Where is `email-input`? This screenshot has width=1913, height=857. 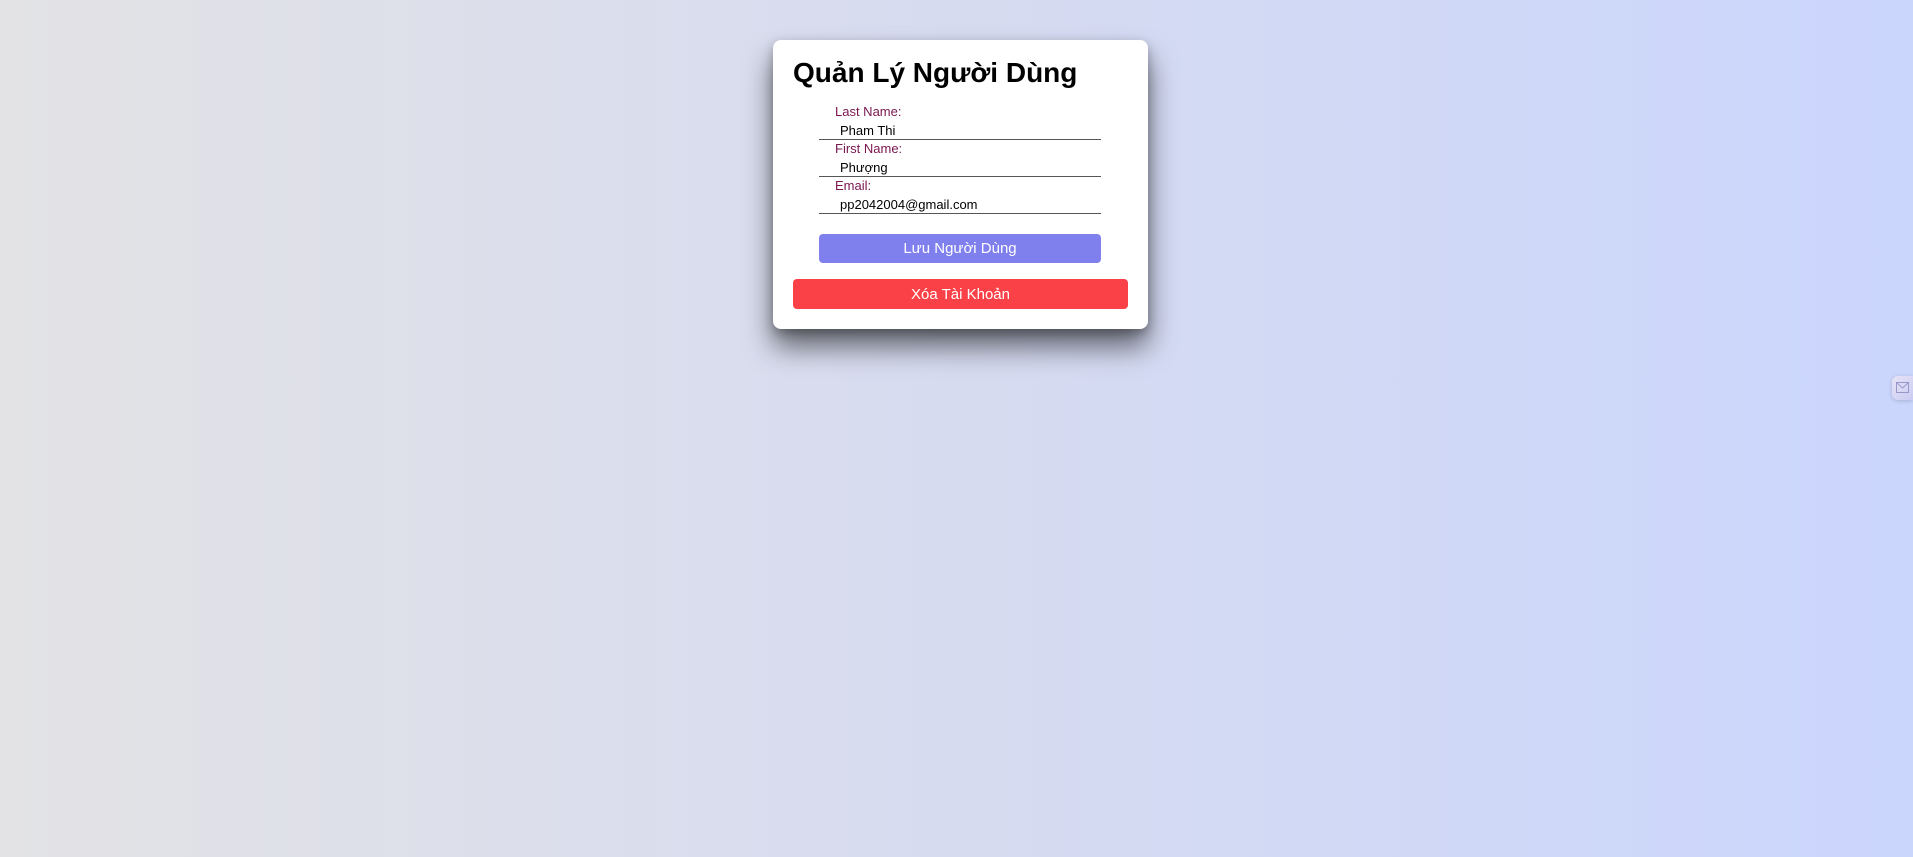
email-input is located at coordinates (960, 204).